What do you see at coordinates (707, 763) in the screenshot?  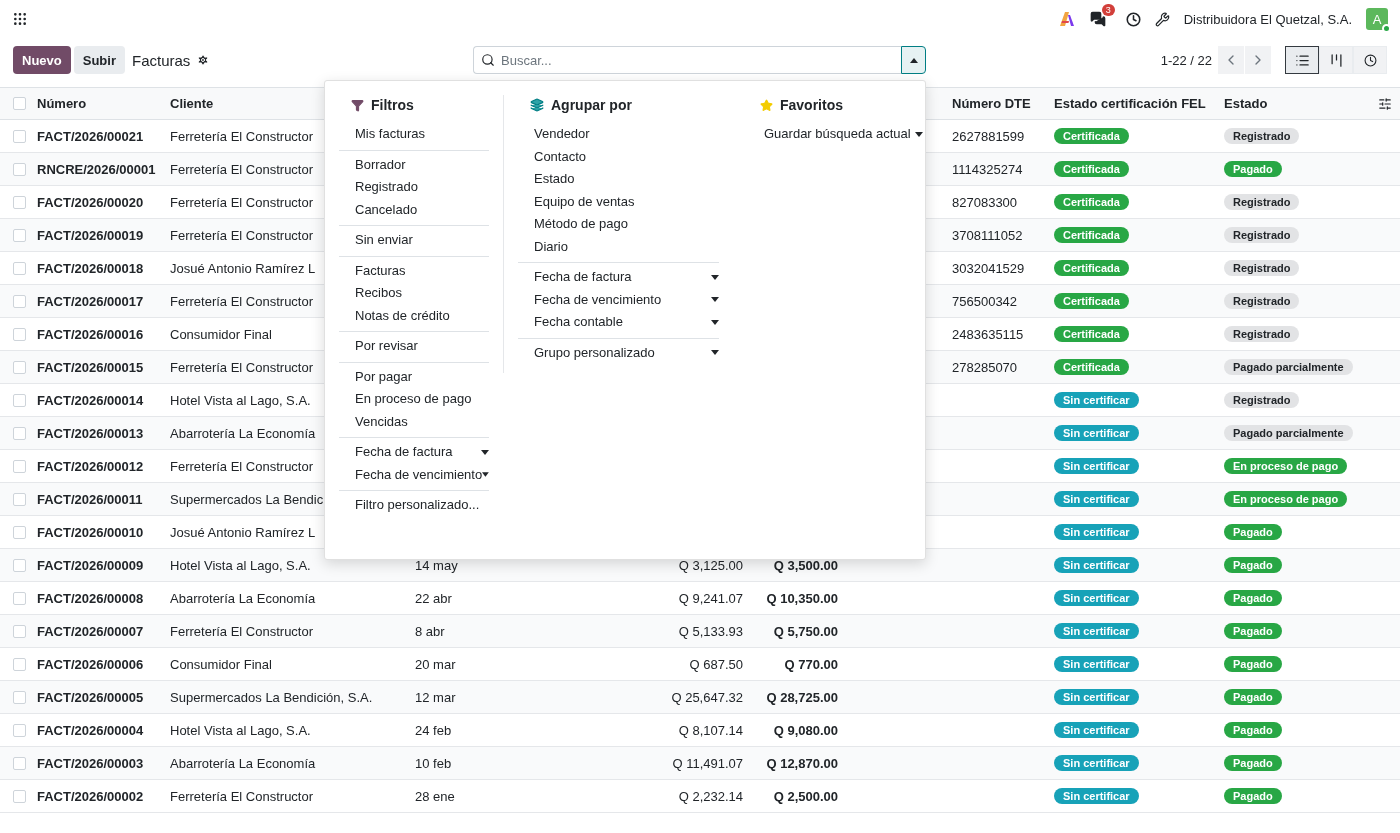 I see `table-cell: Q 11,491.07` at bounding box center [707, 763].